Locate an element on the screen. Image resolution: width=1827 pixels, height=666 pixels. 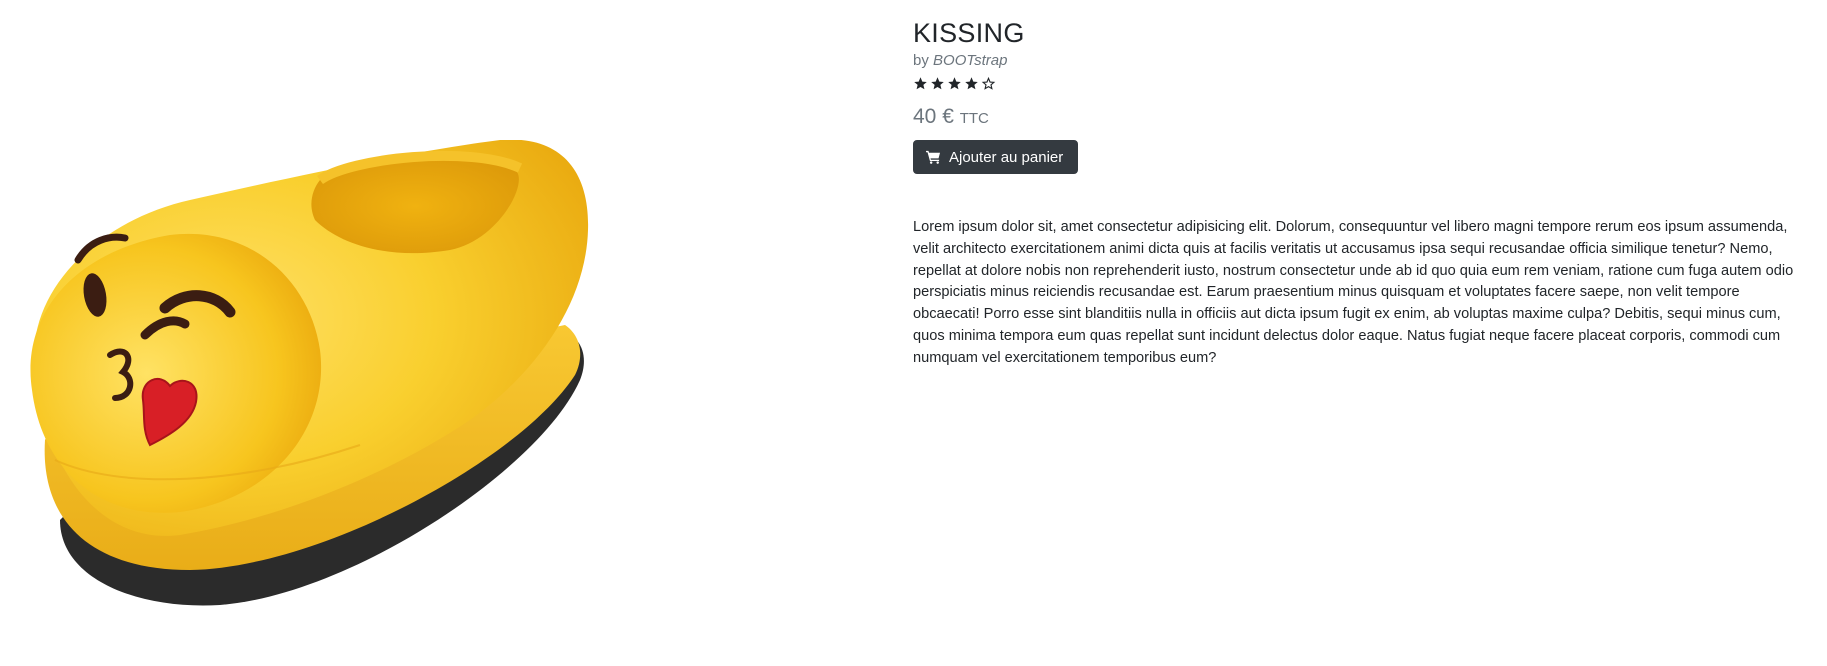
brand-name: BOOTstrap is located at coordinates (970, 60).